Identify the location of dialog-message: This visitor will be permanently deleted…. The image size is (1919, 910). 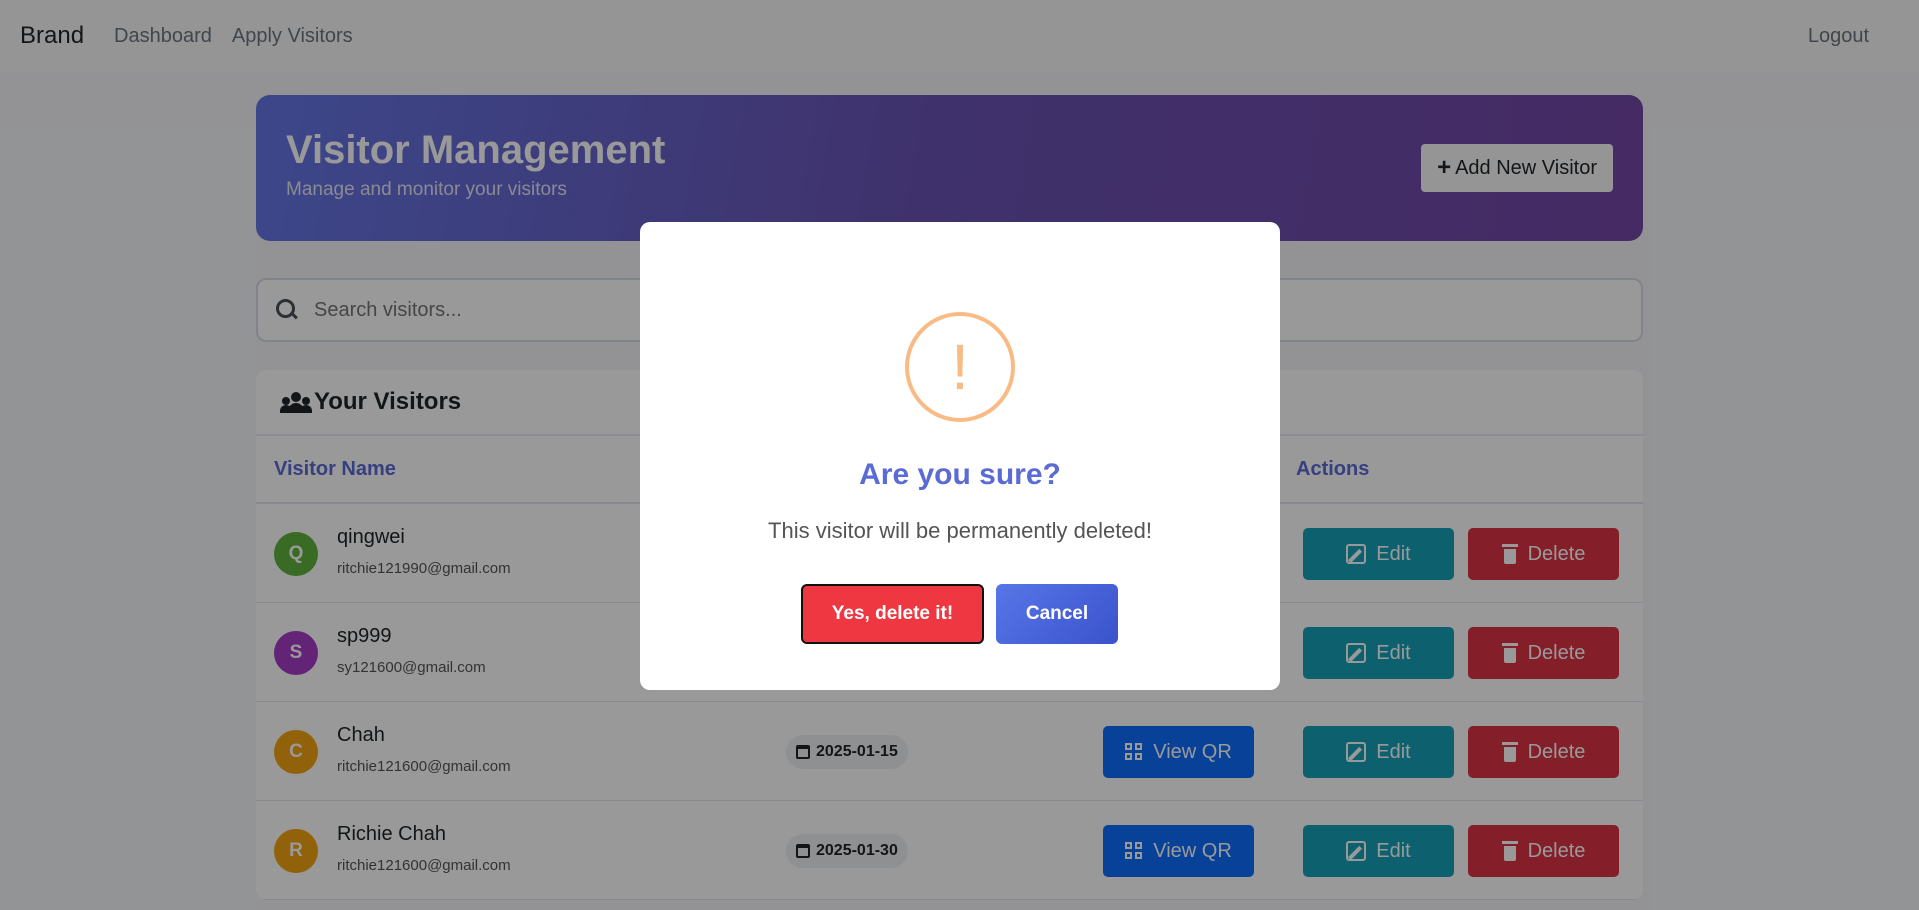
(960, 530).